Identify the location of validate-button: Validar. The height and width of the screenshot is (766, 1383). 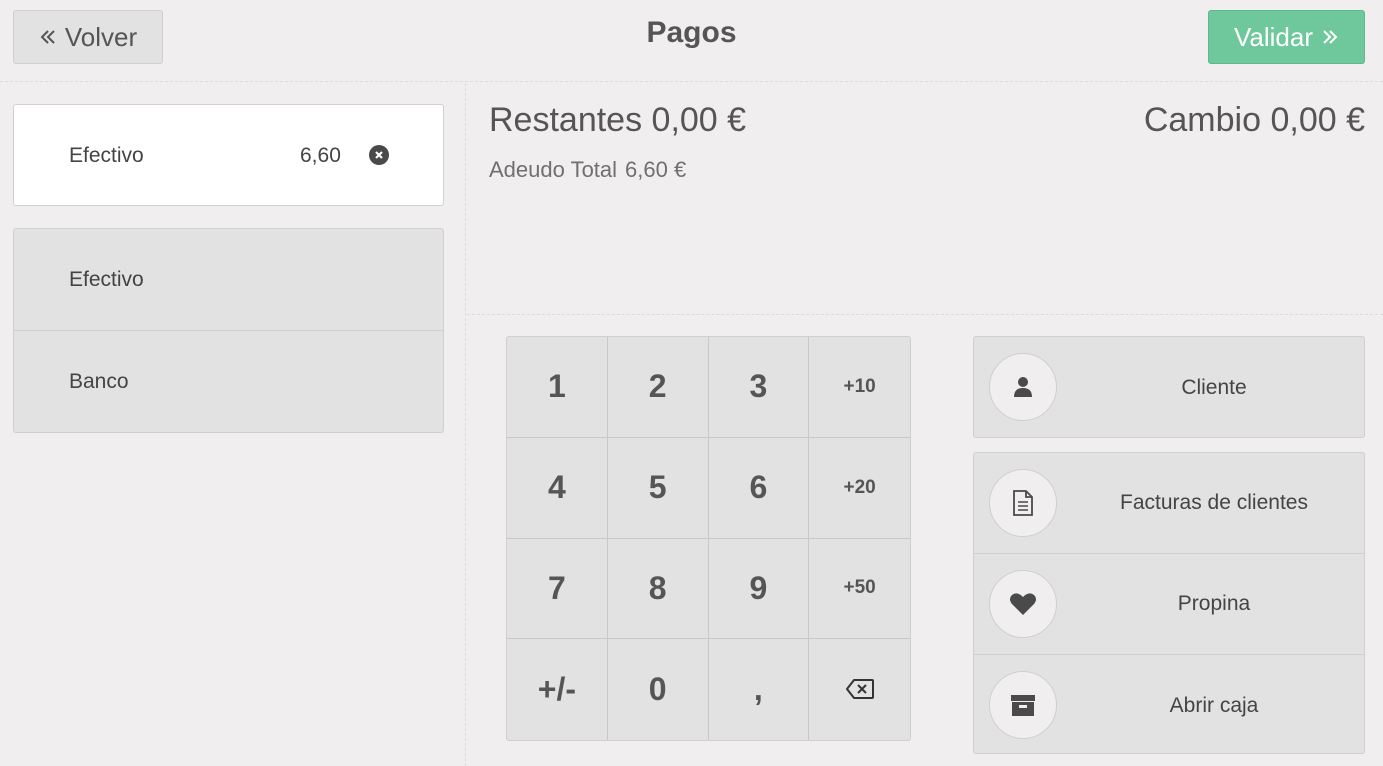
(1286, 37).